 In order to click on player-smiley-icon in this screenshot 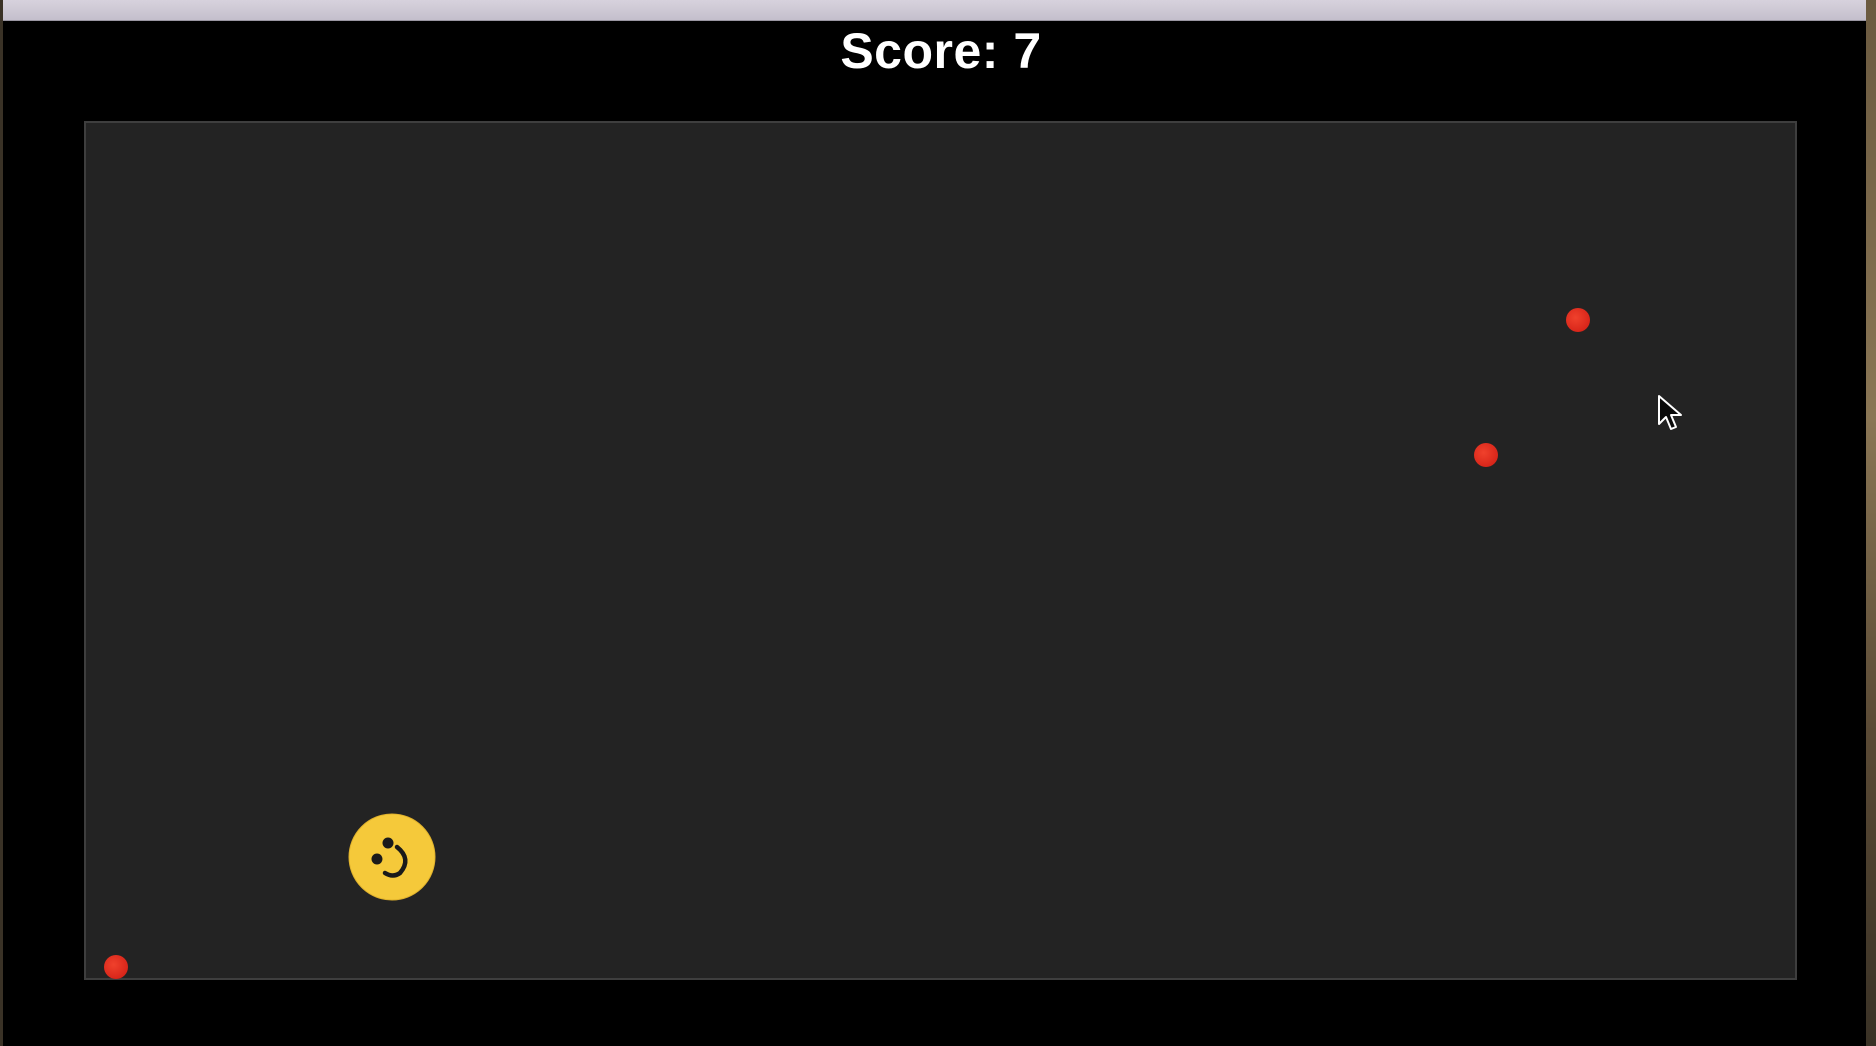, I will do `click(392, 857)`.